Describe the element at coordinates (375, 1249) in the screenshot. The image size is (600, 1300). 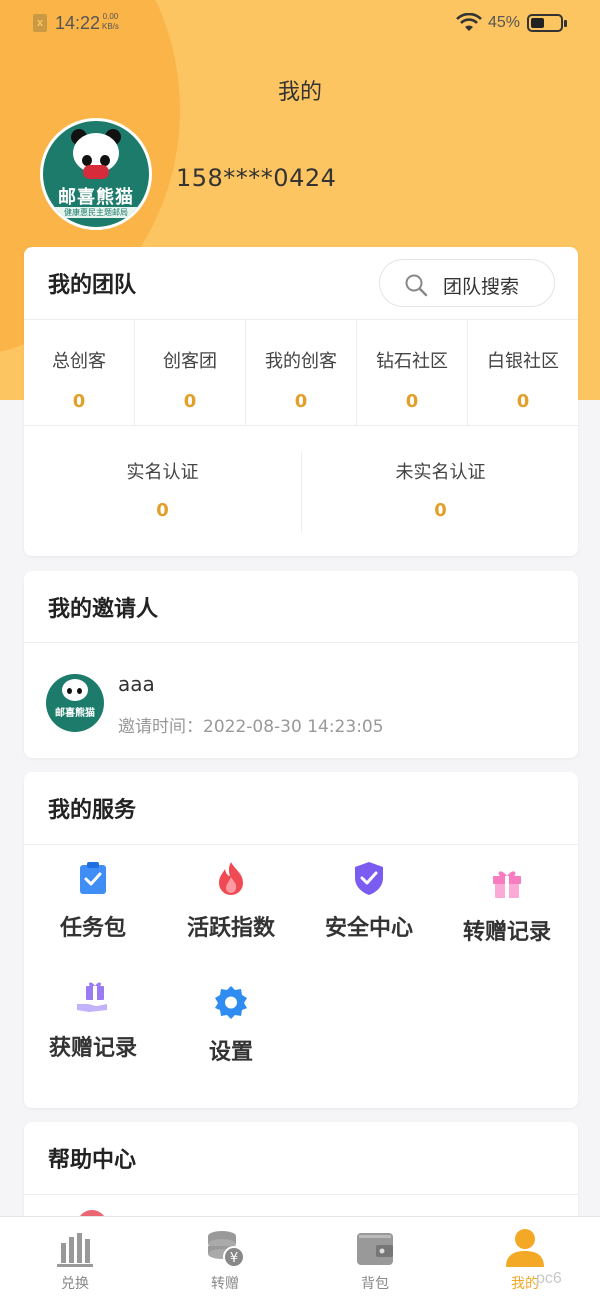
I see `wallet-icon` at that location.